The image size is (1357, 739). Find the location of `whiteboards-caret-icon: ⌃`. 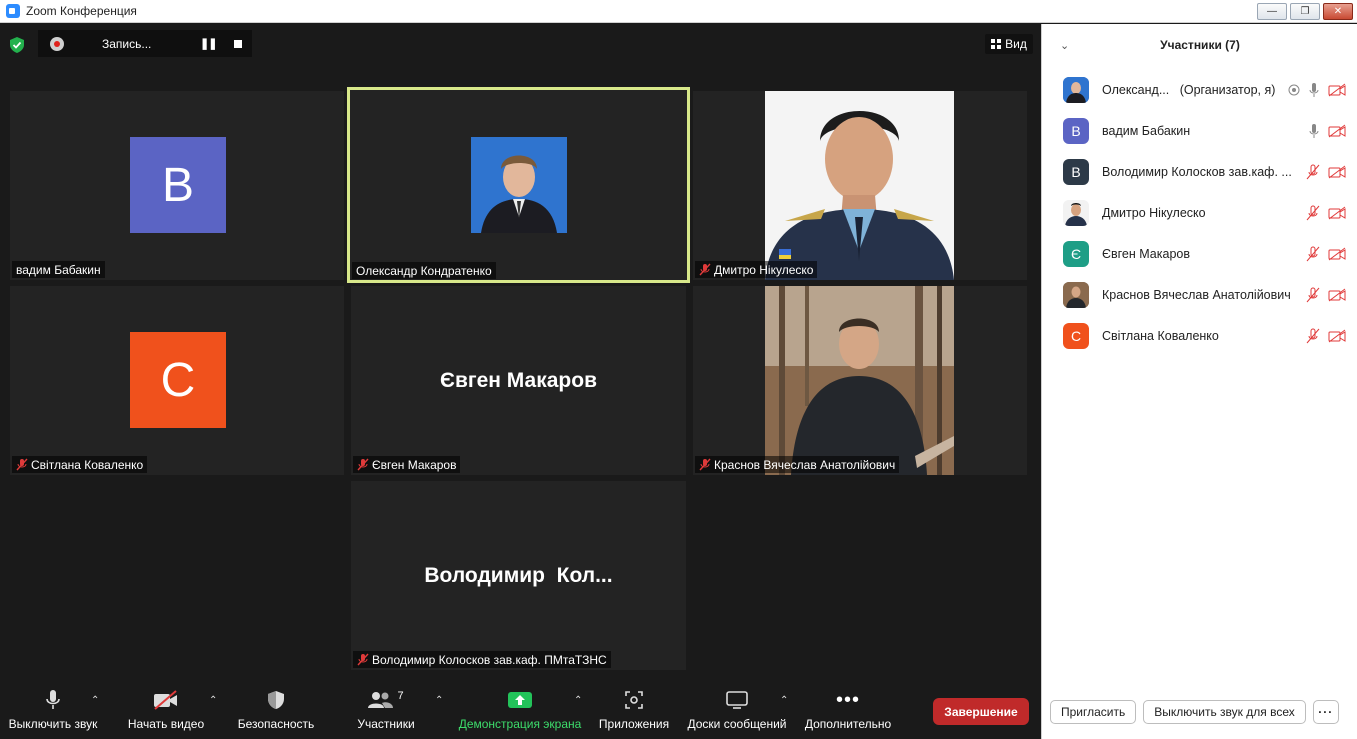

whiteboards-caret-icon: ⌃ is located at coordinates (784, 700).